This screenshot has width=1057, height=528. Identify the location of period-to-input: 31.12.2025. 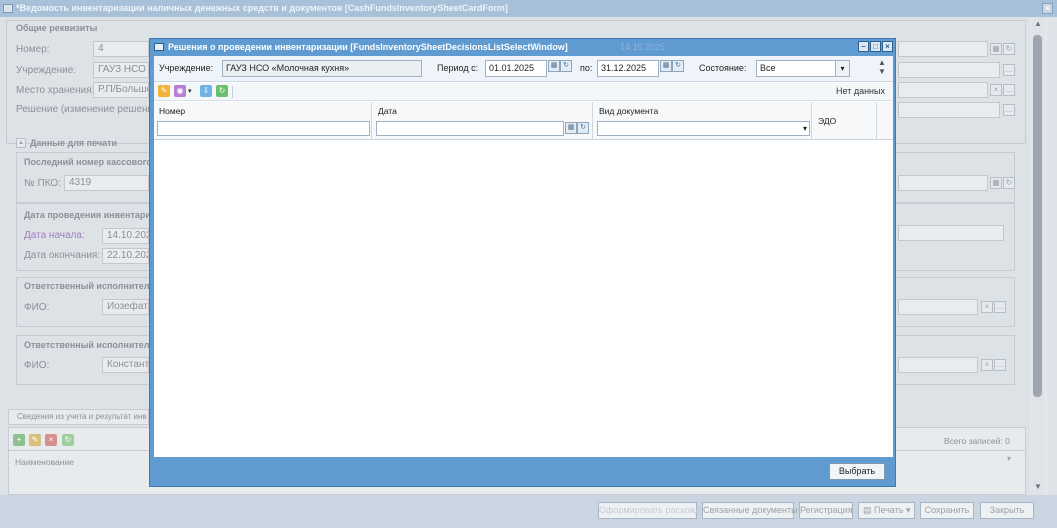
(628, 68).